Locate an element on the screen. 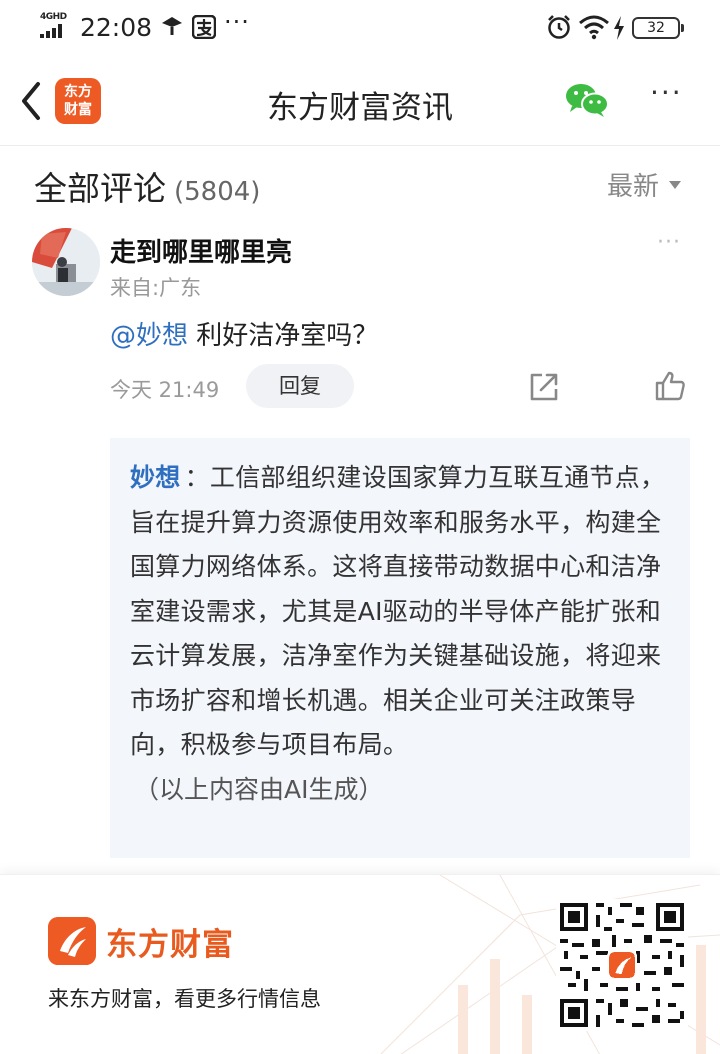  comments-title-text: 全部评论 is located at coordinates (100, 188).